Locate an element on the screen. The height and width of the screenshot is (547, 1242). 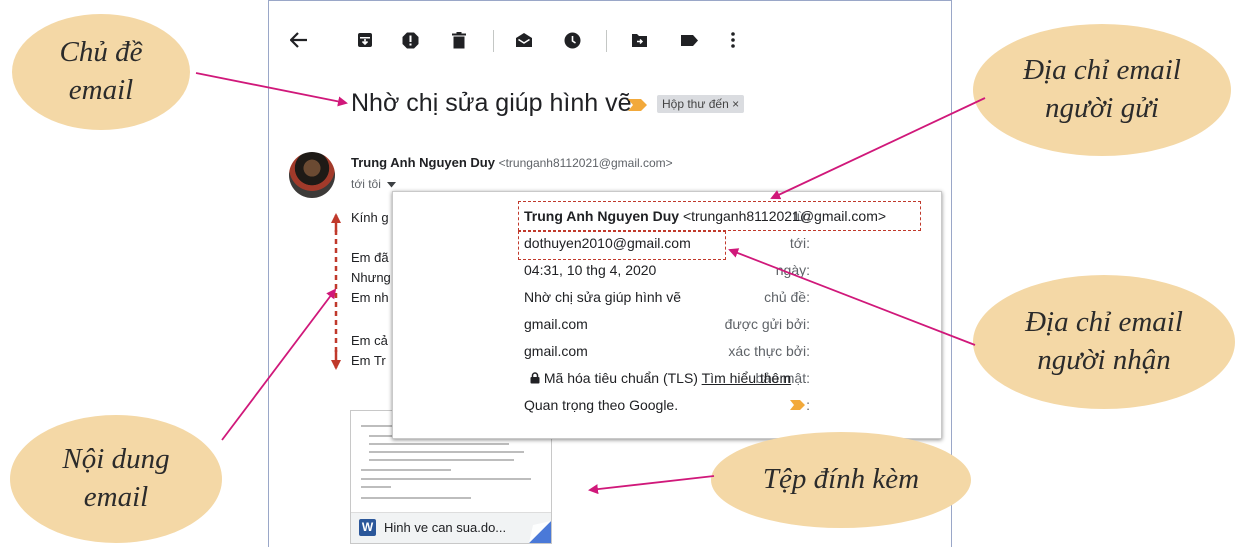
detail-value-mailed-by: gmail.com is located at coordinates (556, 324).